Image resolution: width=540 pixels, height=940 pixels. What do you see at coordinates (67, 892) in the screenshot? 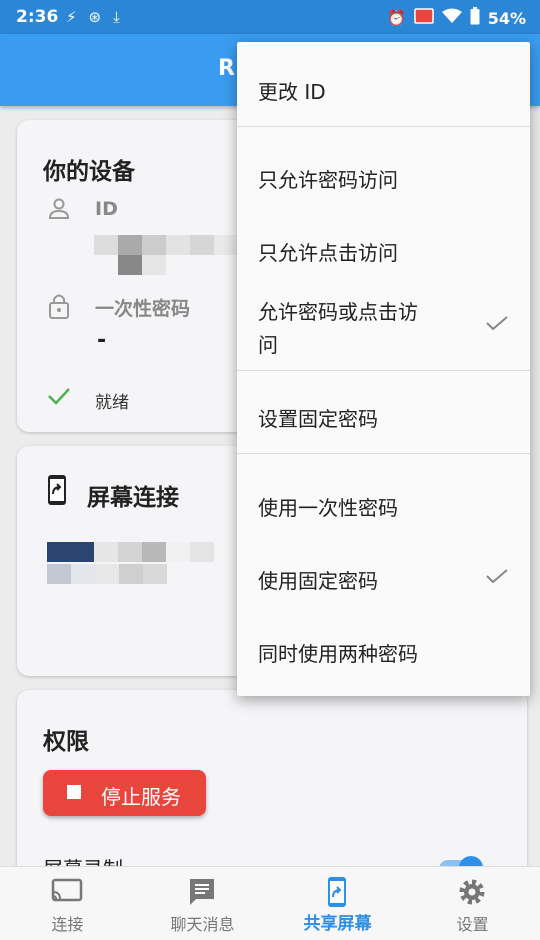
I see `cast-icon` at bounding box center [67, 892].